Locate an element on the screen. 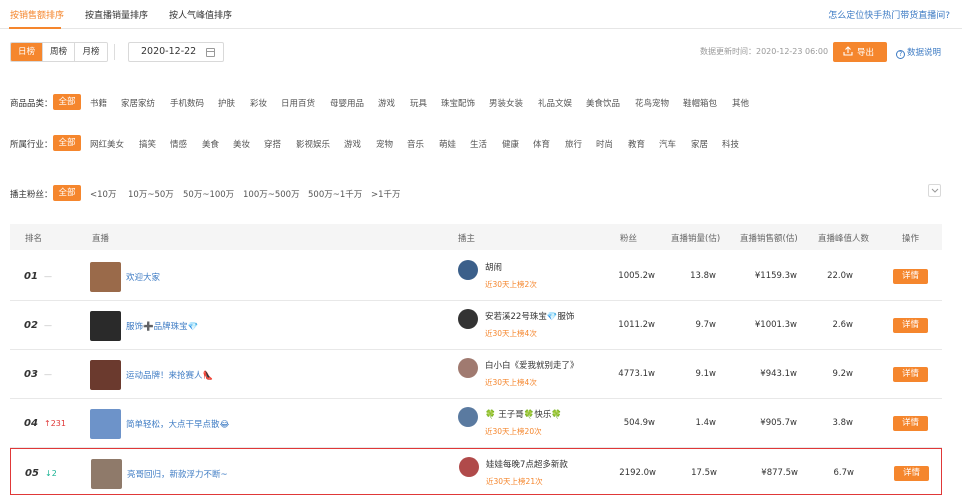  category-option: 护肤 is located at coordinates (226, 103).